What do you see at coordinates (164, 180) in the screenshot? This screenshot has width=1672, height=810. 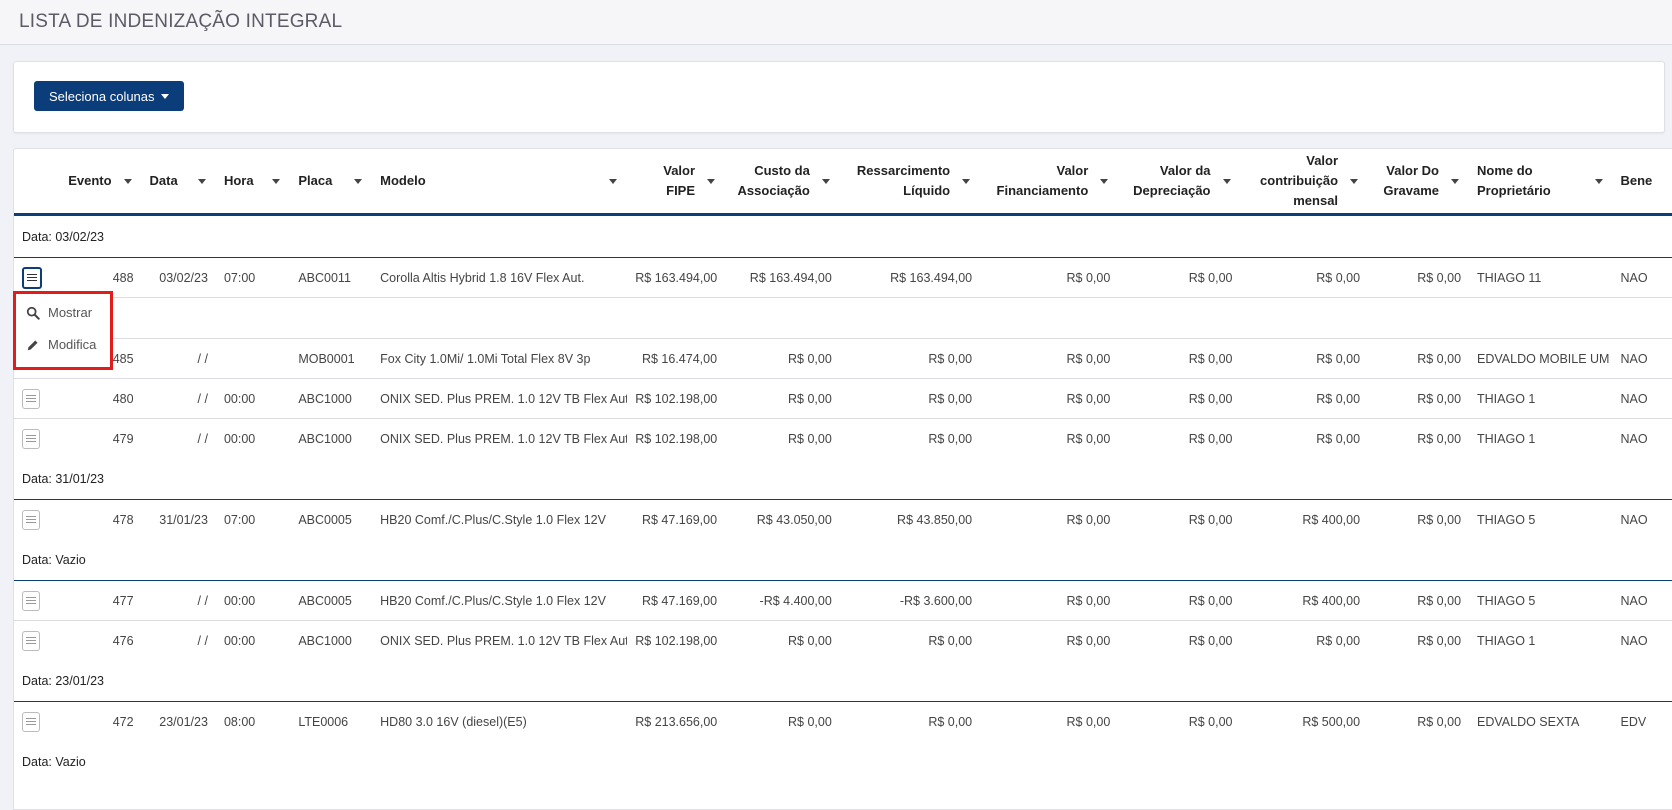 I see `column-header-label: Data` at bounding box center [164, 180].